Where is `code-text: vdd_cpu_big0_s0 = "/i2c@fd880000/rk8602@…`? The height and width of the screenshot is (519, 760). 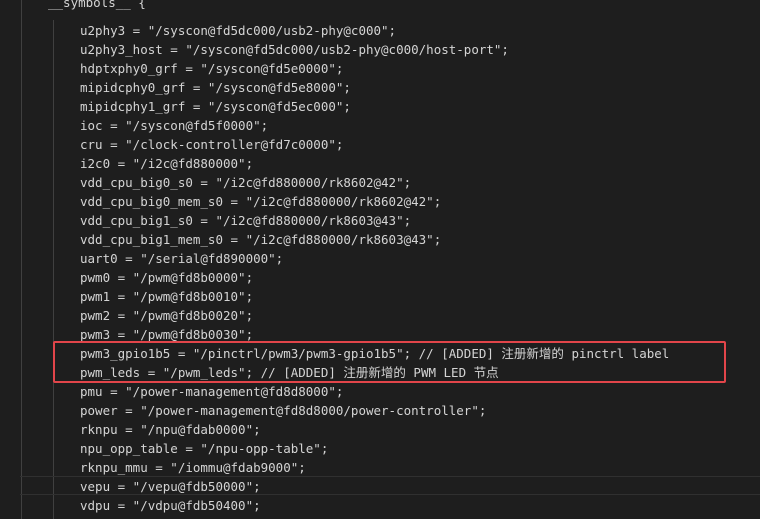 code-text: vdd_cpu_big0_s0 = "/i2c@fd880000/rk8602@… is located at coordinates (246, 182).